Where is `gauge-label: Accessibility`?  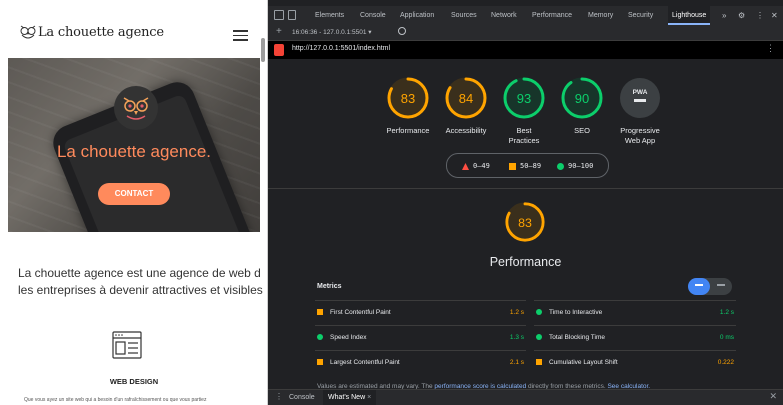
gauge-label: Accessibility is located at coordinates (466, 130).